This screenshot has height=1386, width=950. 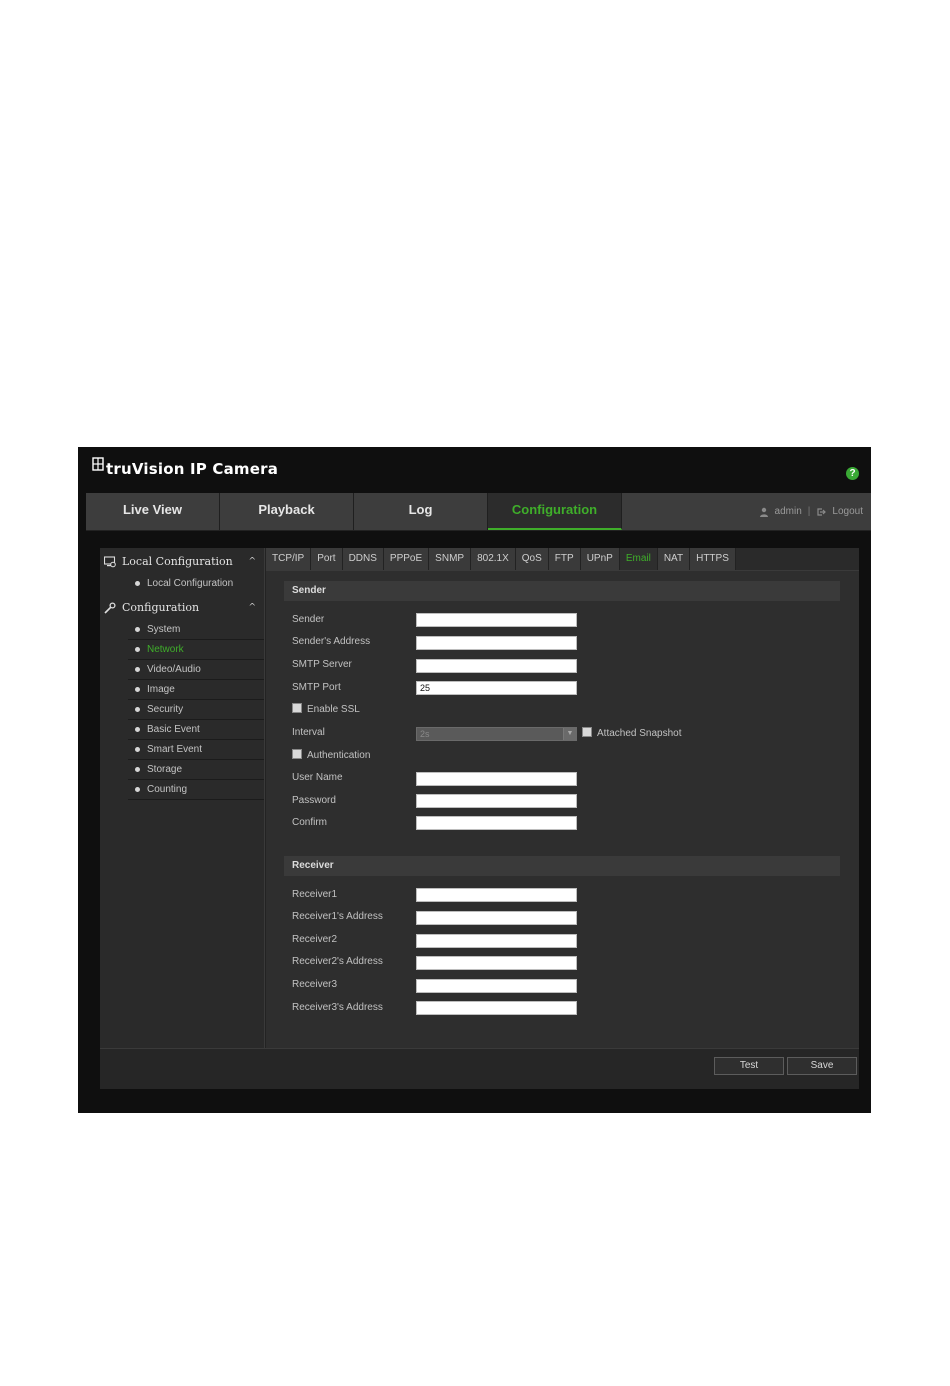 What do you see at coordinates (196, 670) in the screenshot?
I see `sidebar-item-video-audio: Video/Audio` at bounding box center [196, 670].